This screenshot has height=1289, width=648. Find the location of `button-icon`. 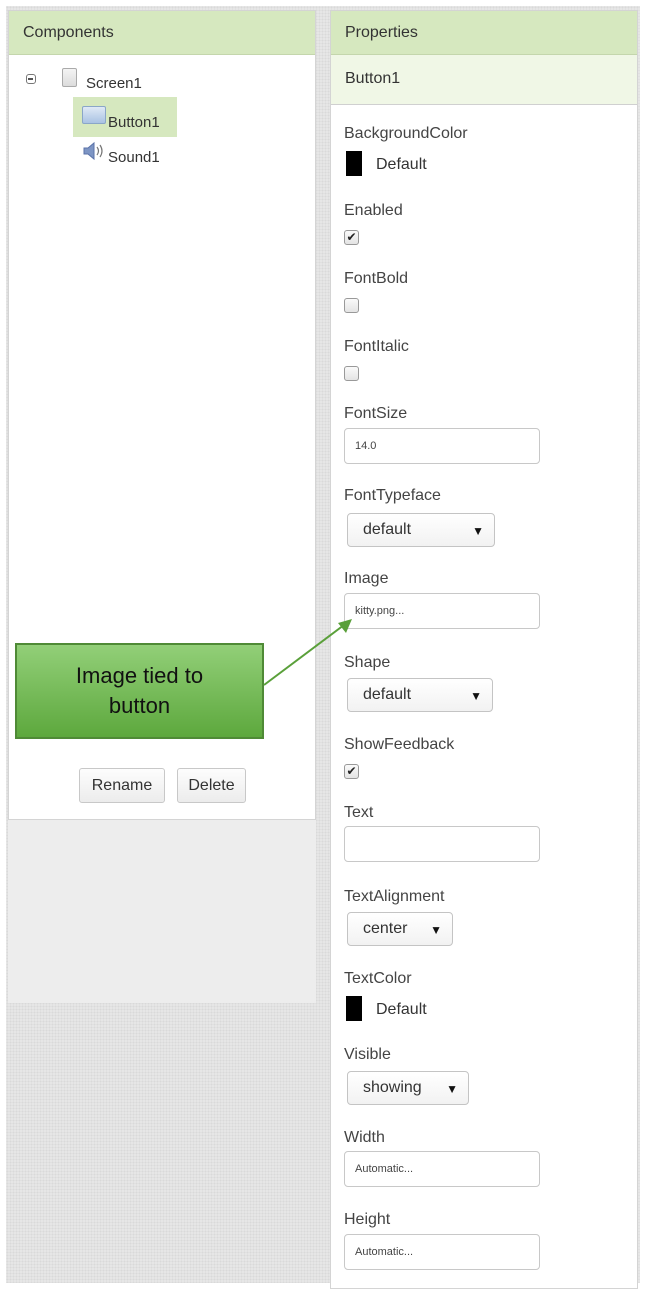

button-icon is located at coordinates (94, 115).